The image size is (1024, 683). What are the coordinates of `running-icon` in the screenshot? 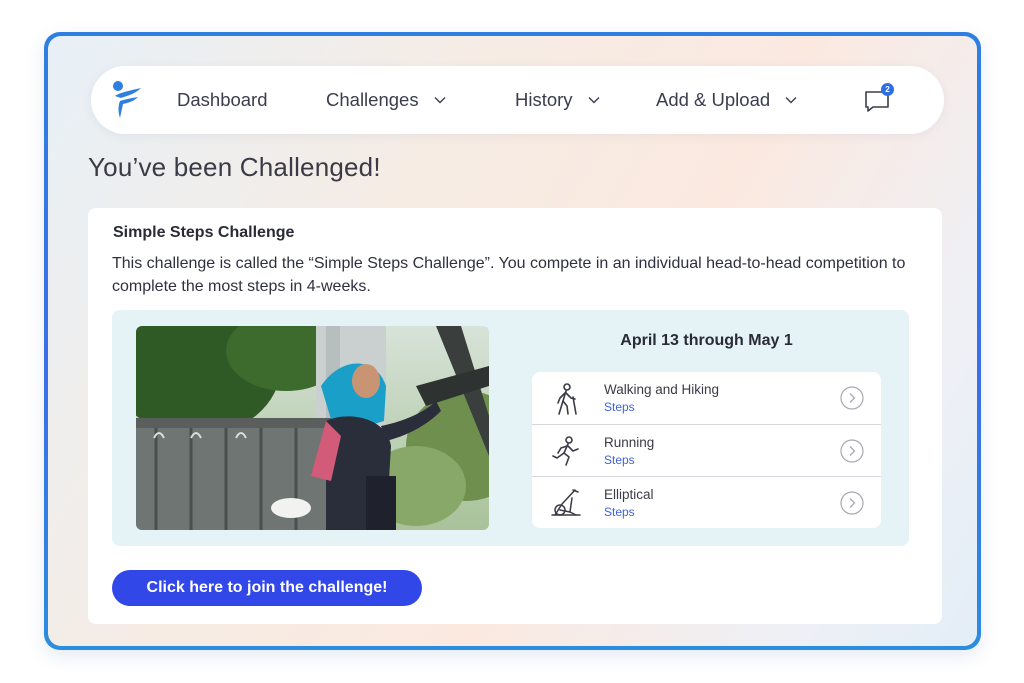 It's located at (565, 451).